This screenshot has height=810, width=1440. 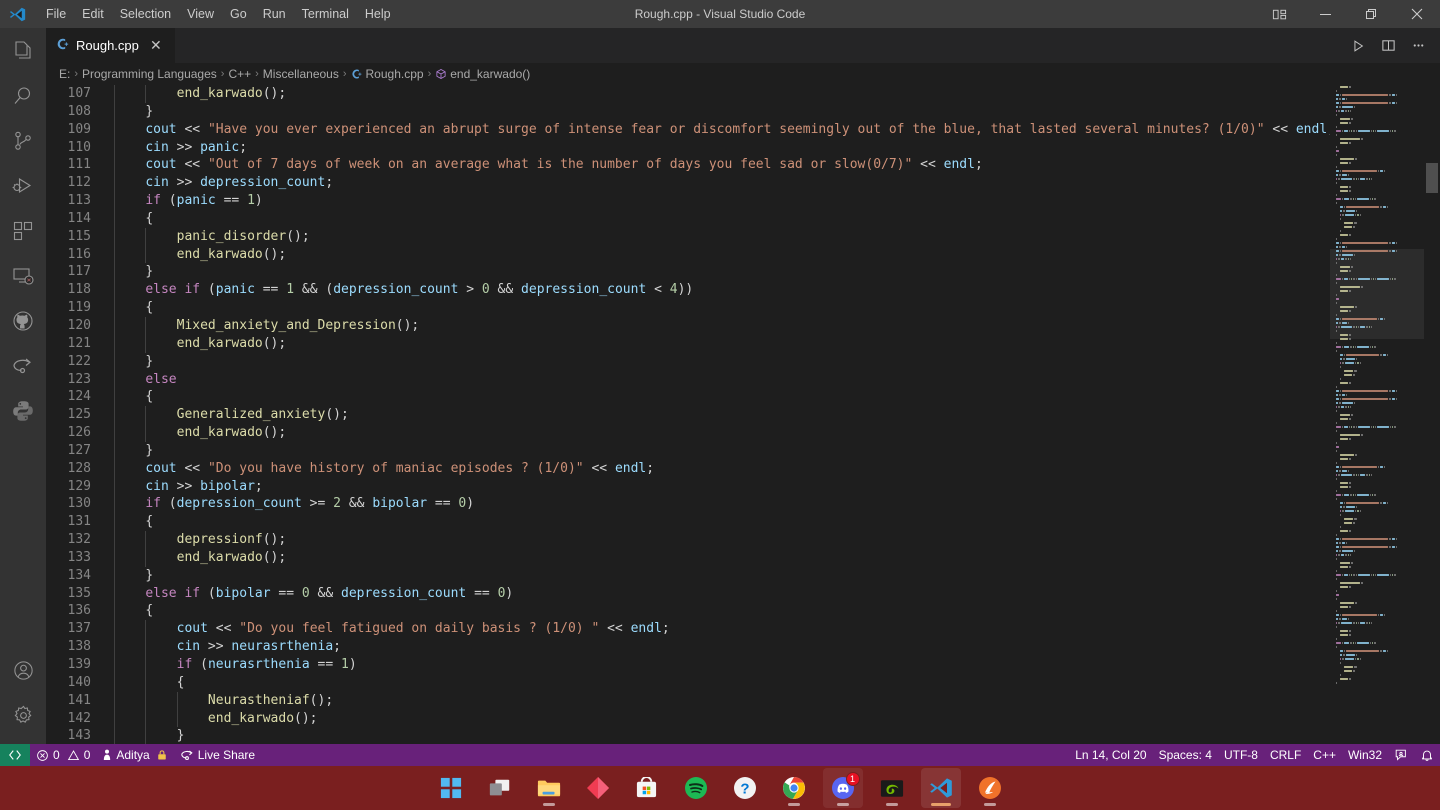 I want to click on sidebar-item-live-share, so click(x=23, y=365).